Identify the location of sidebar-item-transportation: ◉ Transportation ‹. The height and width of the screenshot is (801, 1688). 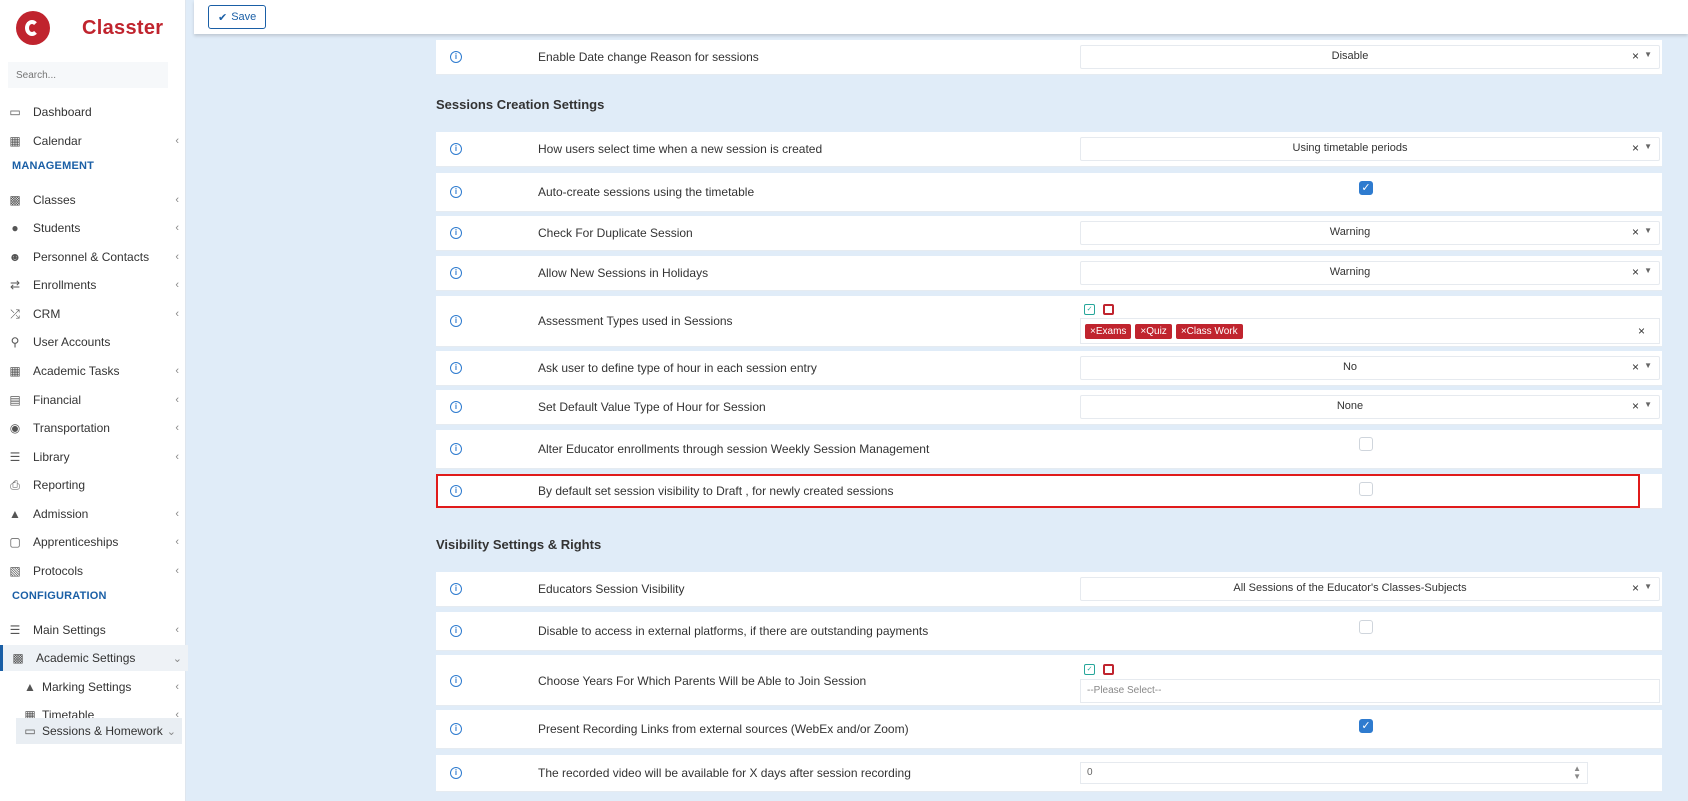
(92, 428).